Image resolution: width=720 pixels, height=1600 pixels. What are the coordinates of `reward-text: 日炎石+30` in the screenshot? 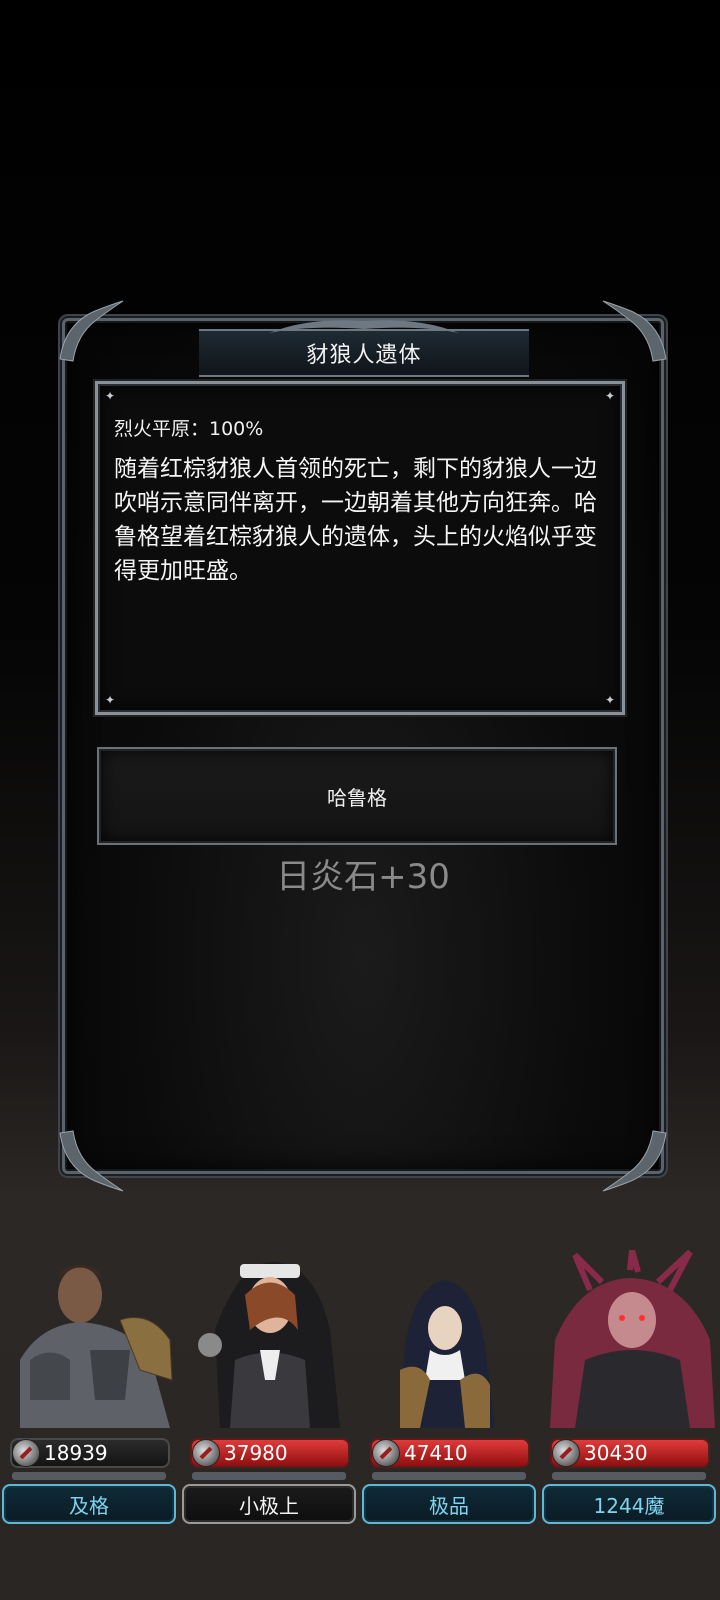 It's located at (363, 877).